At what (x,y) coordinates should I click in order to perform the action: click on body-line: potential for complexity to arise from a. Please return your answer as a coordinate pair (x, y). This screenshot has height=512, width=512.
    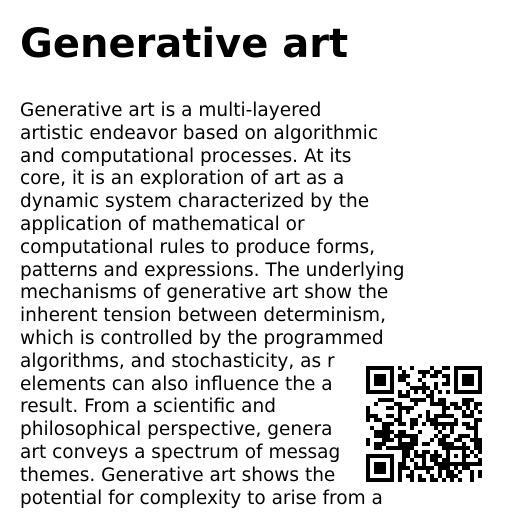
    Looking at the image, I should click on (201, 498).